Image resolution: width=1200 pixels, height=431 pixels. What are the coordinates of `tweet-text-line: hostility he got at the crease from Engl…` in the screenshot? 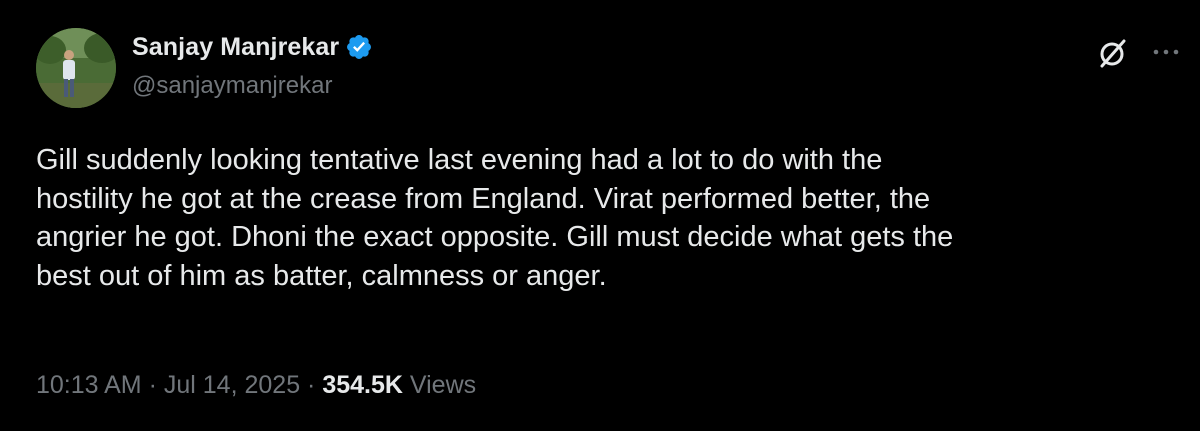 It's located at (483, 198).